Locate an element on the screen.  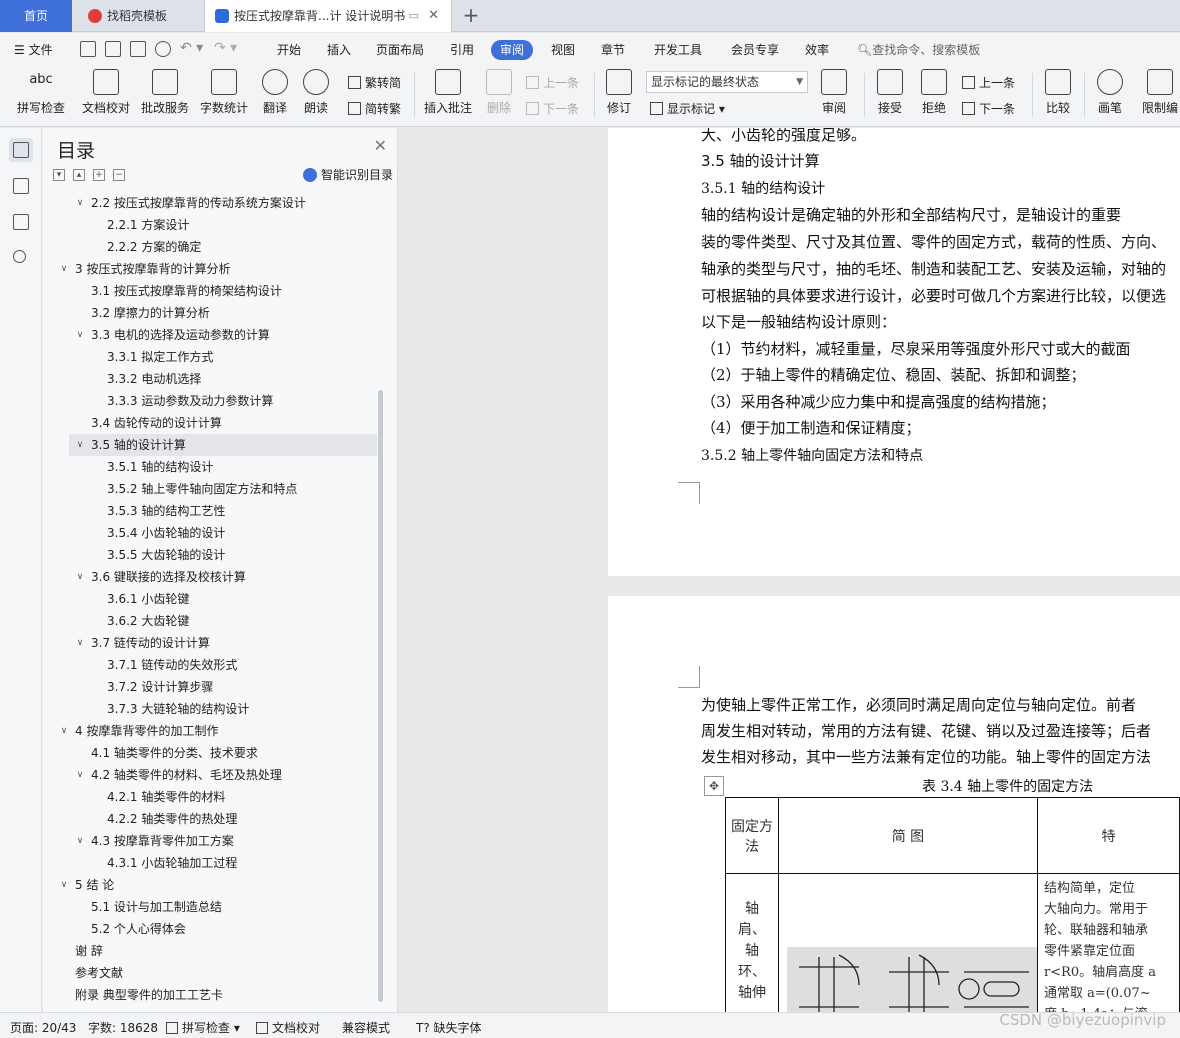
remove-heading-icon: − is located at coordinates (119, 175).